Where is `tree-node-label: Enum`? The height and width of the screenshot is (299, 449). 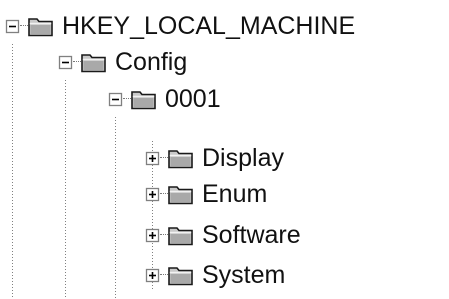 tree-node-label: Enum is located at coordinates (235, 194).